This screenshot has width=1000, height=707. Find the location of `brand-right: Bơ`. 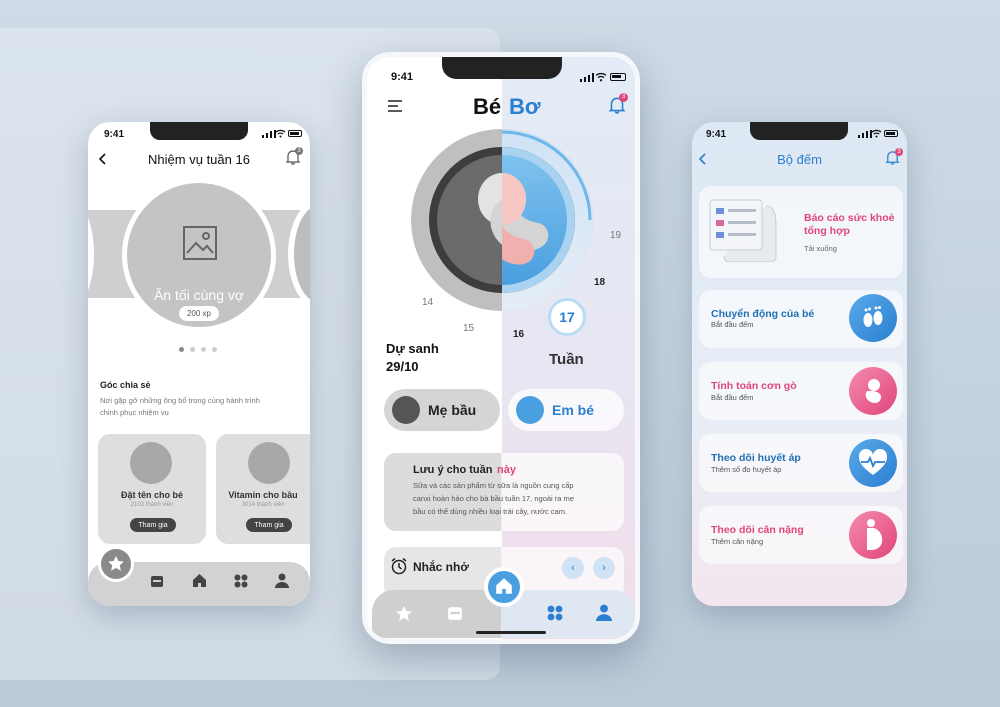

brand-right: Bơ is located at coordinates (525, 106).